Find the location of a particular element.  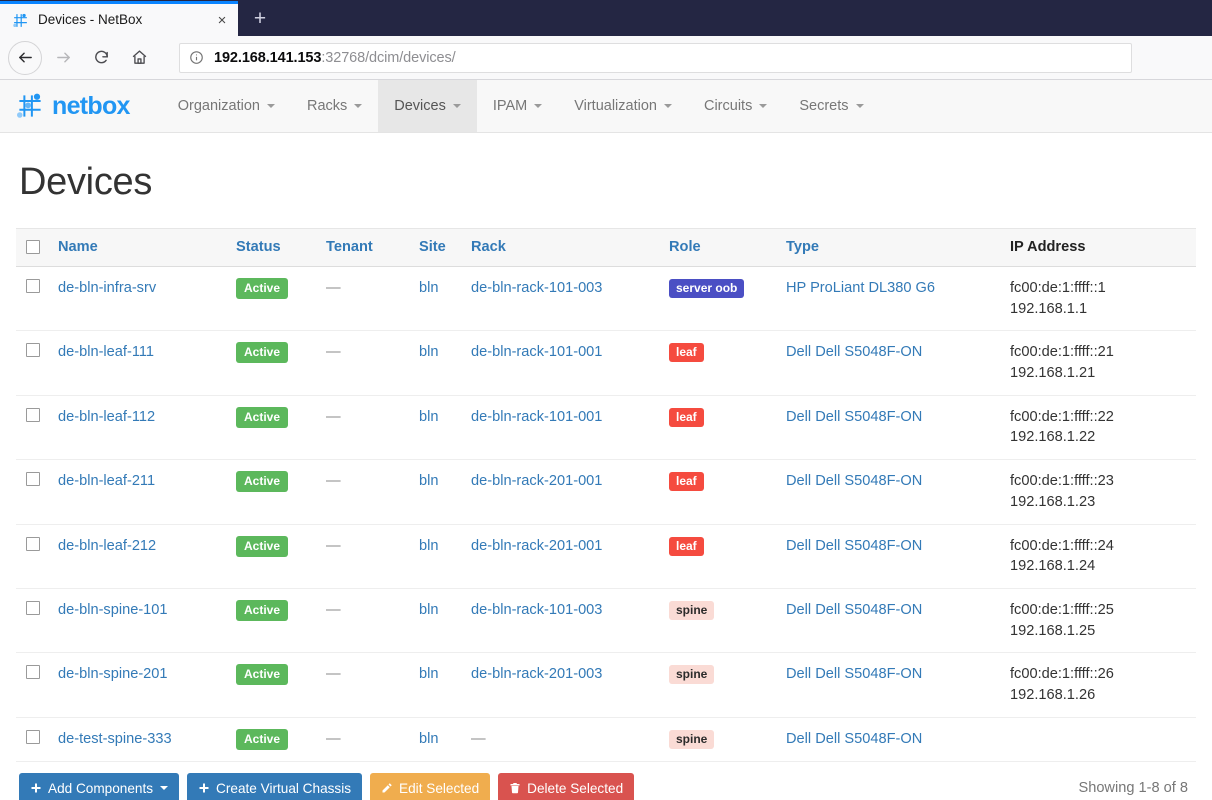

device-name-link: de-bln-infra-srv is located at coordinates (107, 288).